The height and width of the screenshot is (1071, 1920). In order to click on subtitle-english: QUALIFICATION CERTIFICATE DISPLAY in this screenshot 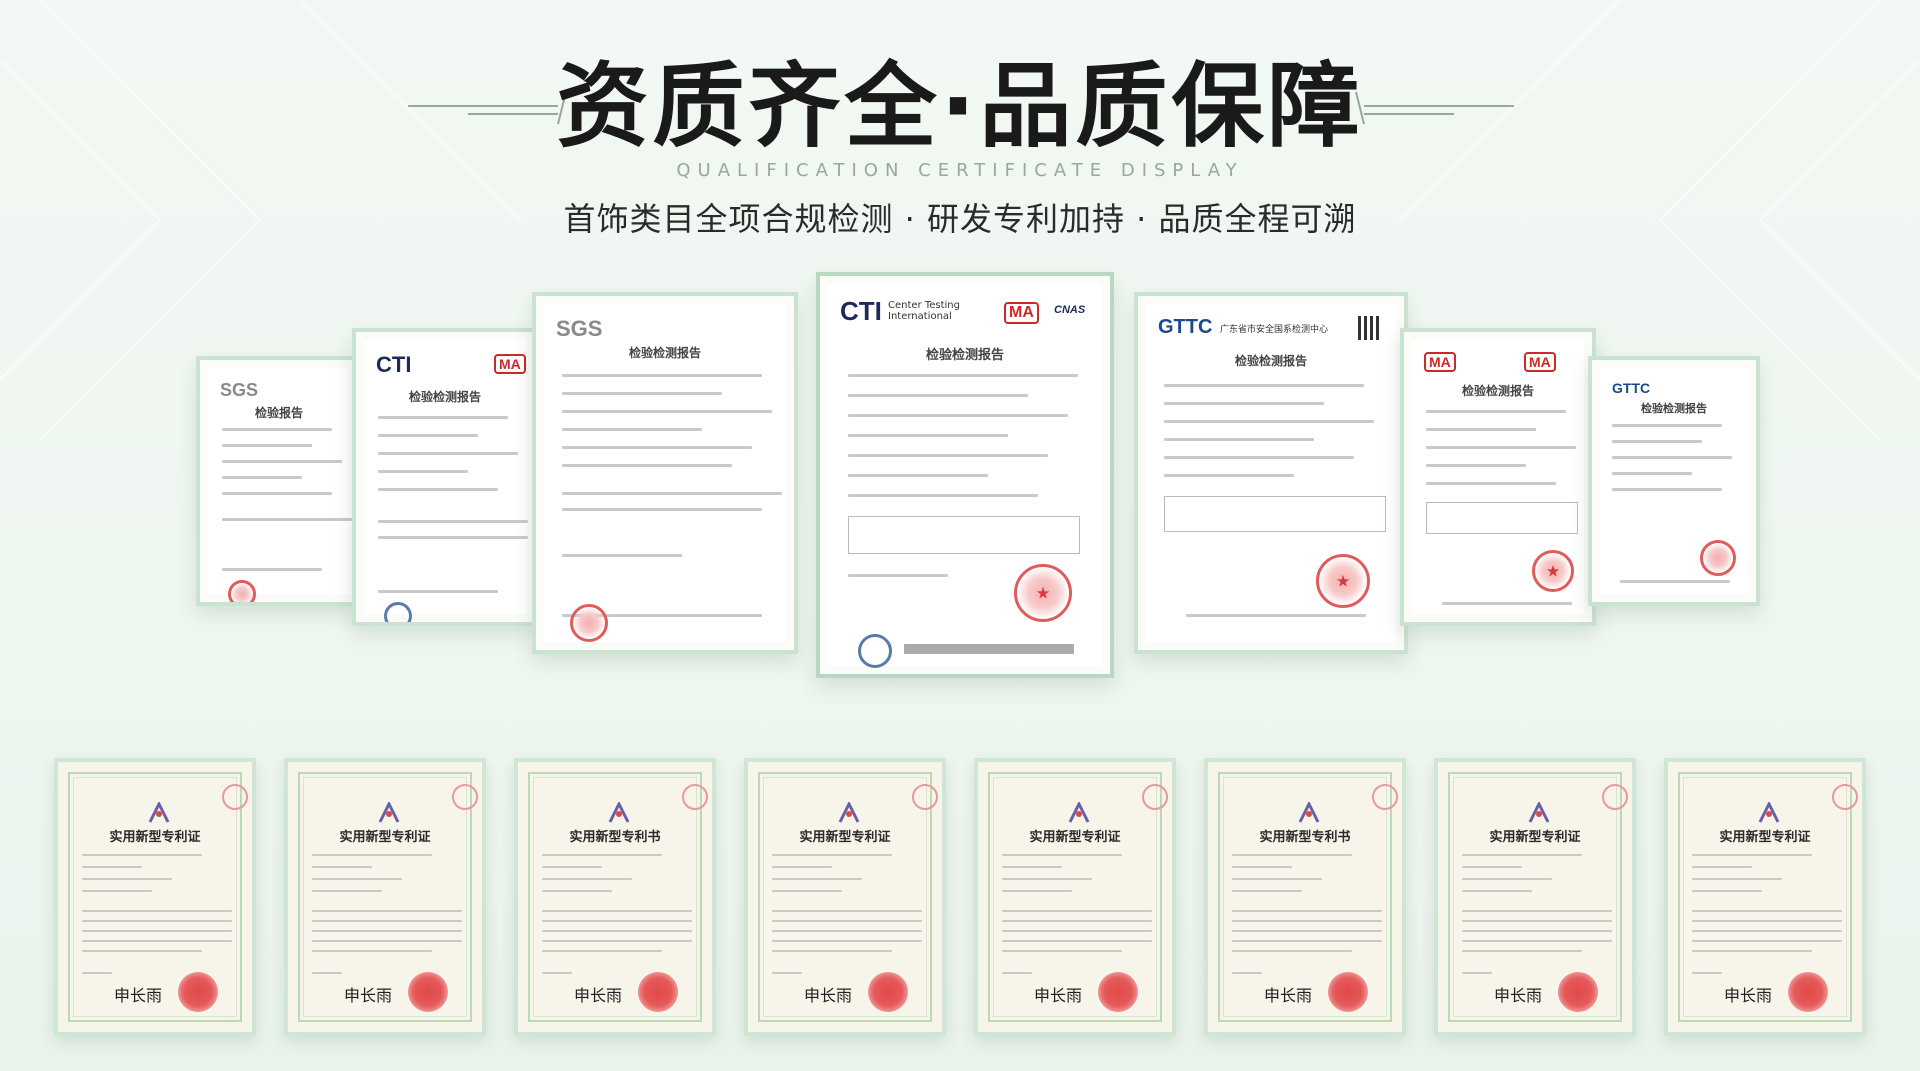, I will do `click(960, 170)`.